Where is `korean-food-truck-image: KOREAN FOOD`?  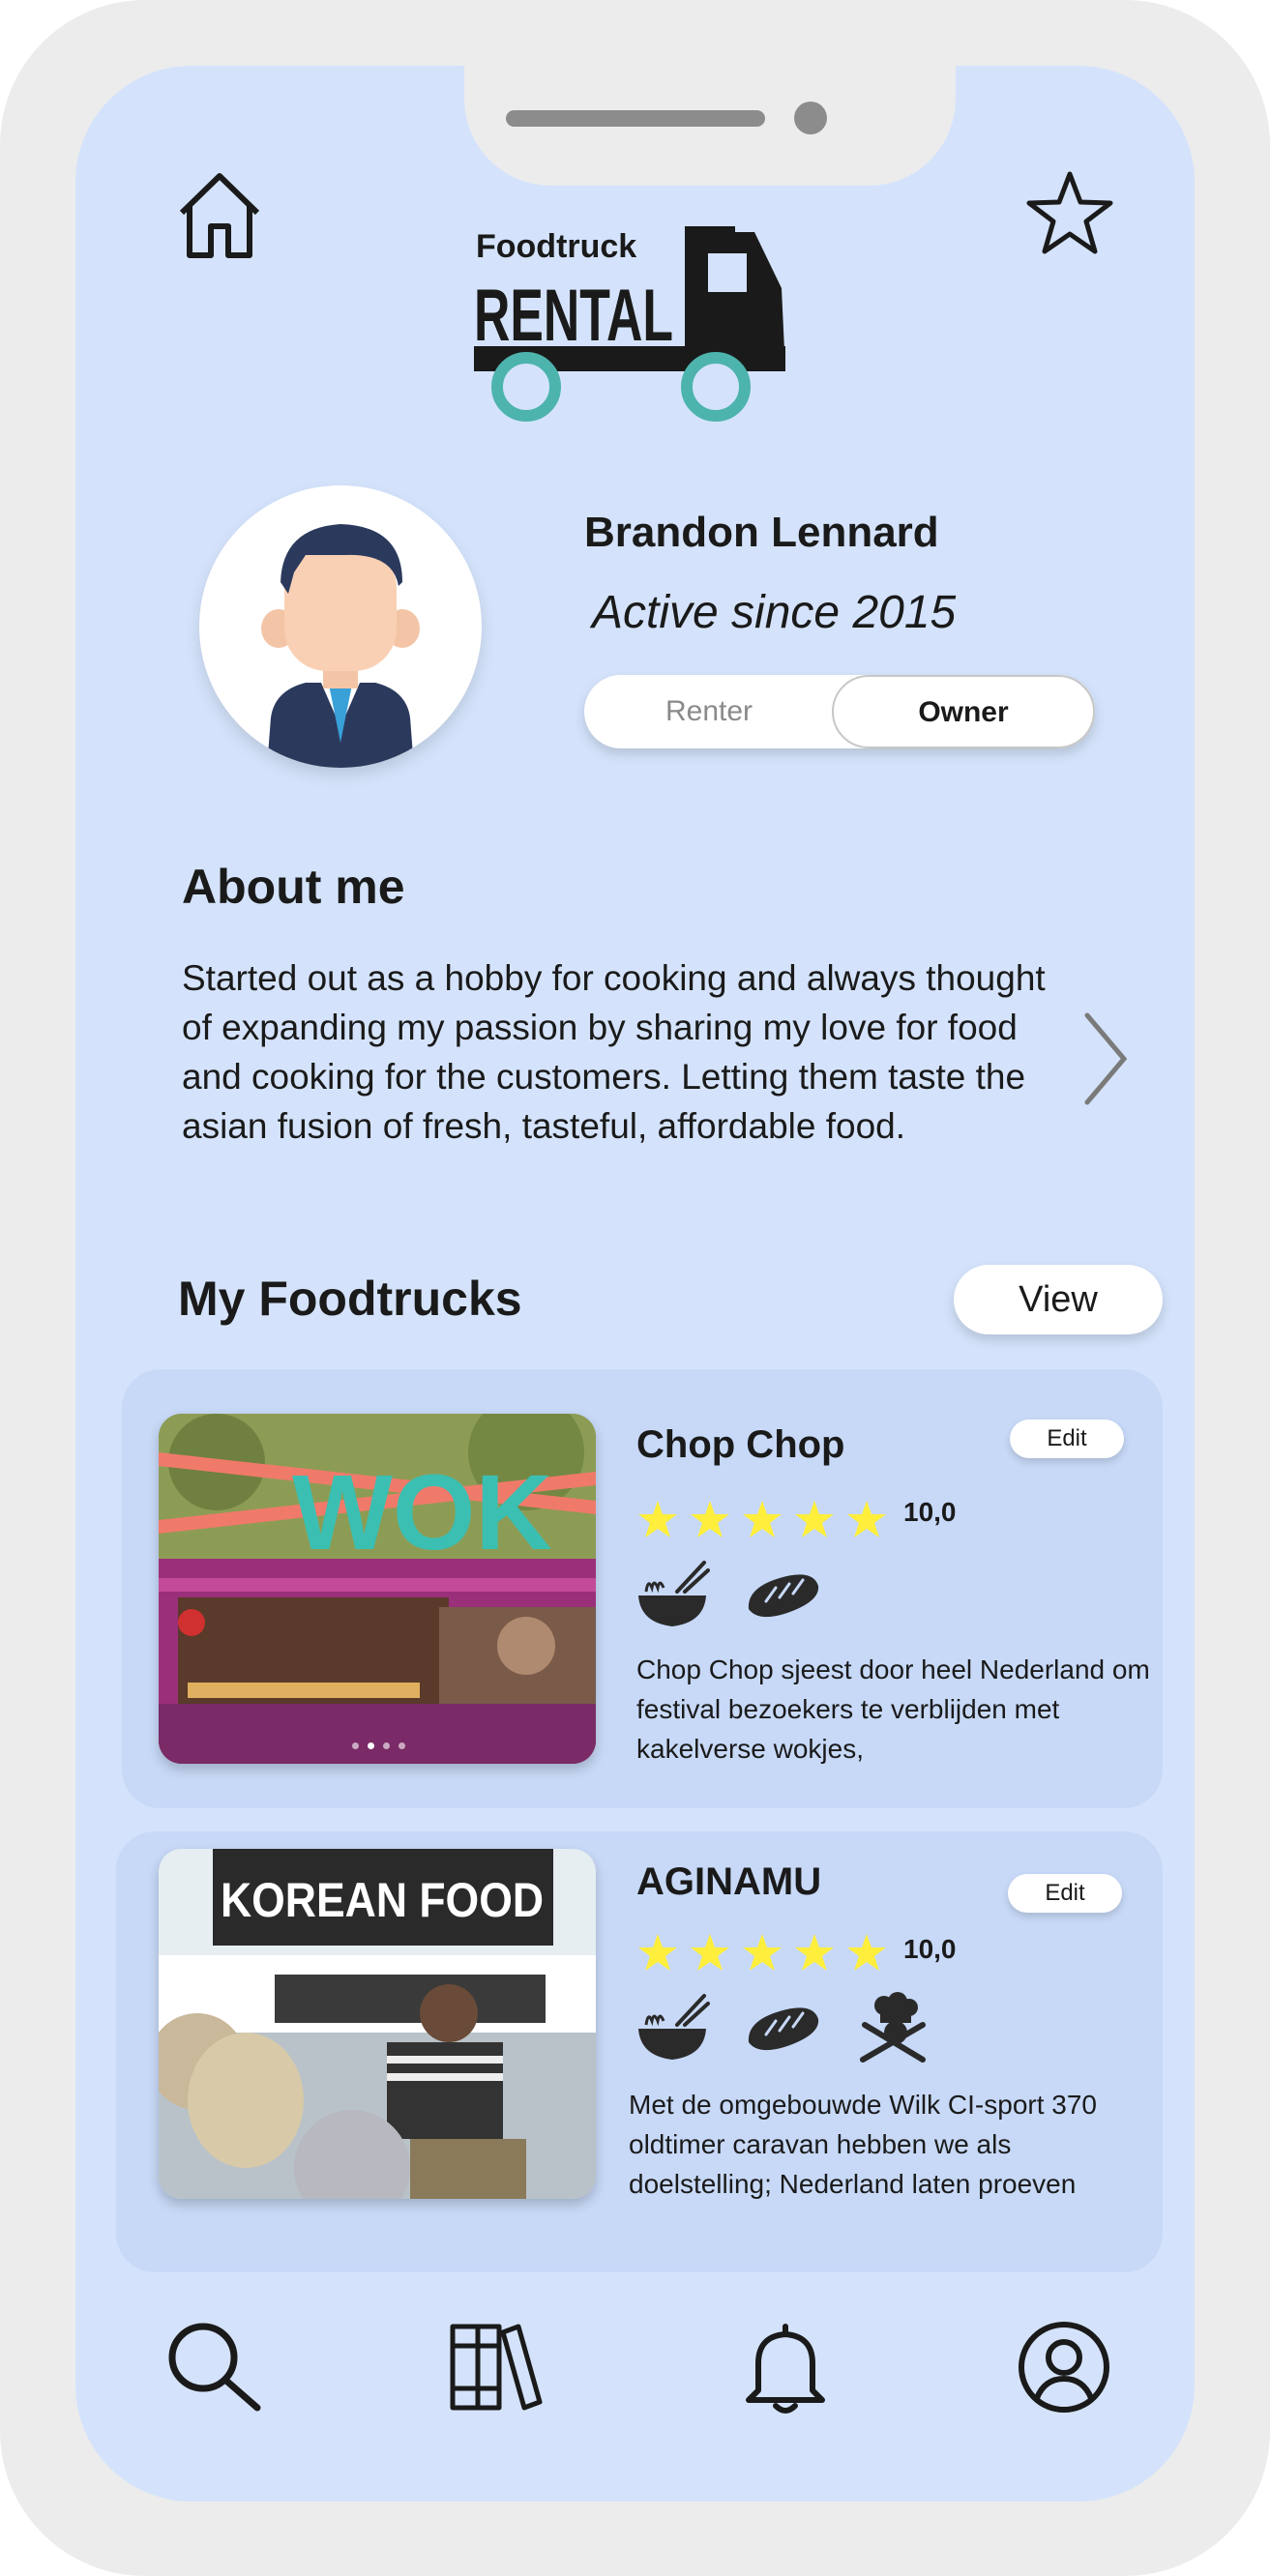 korean-food-truck-image: KOREAN FOOD is located at coordinates (377, 2024).